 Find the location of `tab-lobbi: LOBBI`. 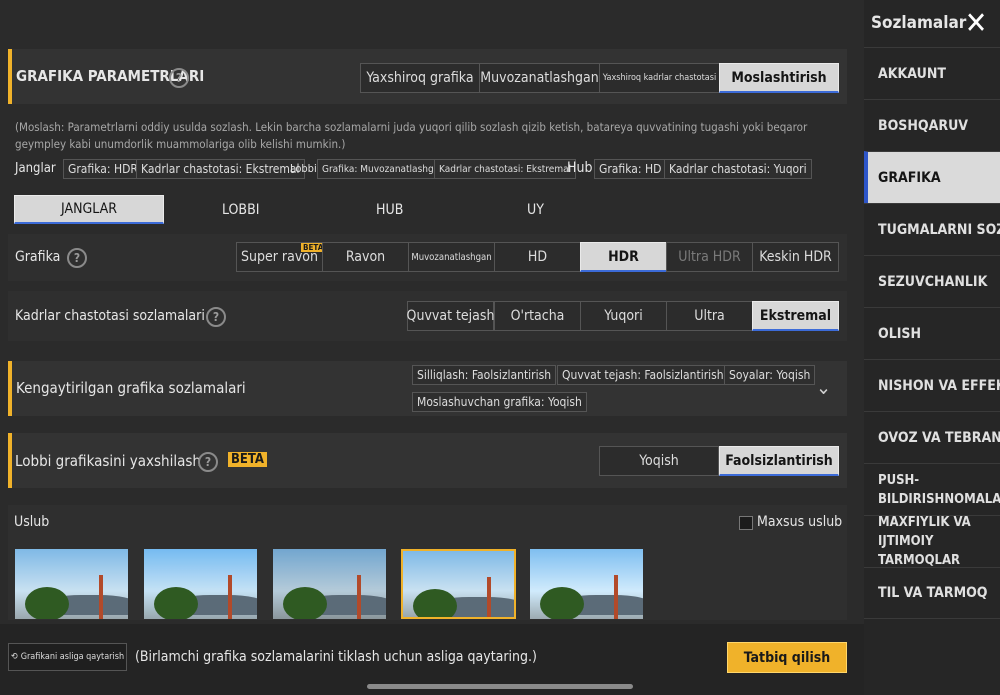

tab-lobbi: LOBBI is located at coordinates (240, 210).